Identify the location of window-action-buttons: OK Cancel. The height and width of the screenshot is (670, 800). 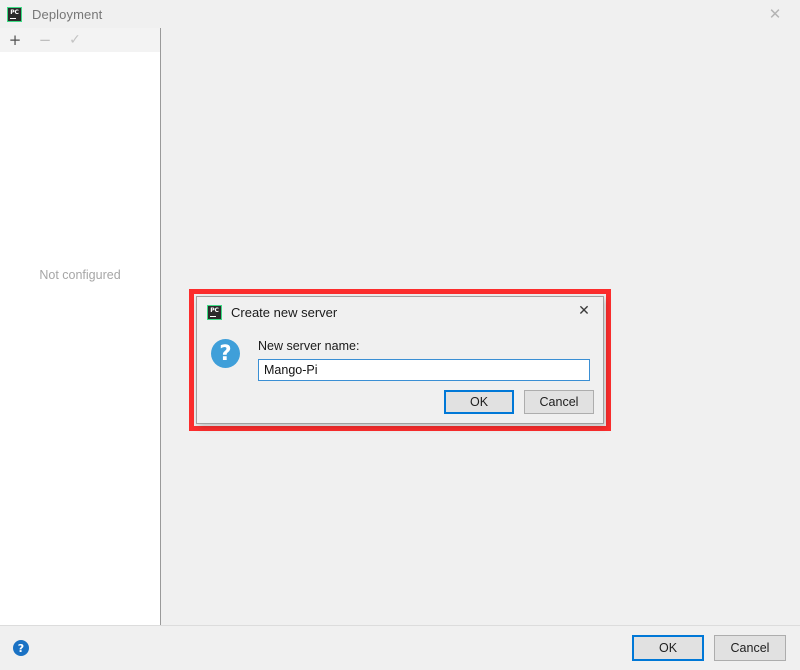
(709, 648).